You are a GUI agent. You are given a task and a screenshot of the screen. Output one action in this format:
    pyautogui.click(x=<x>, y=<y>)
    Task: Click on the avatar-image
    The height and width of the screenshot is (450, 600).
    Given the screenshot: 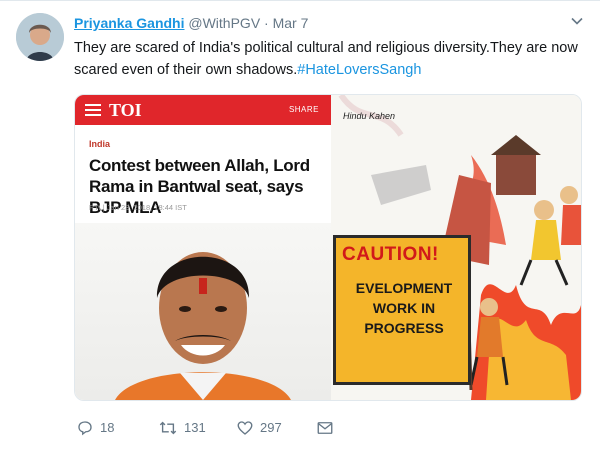 What is the action you would take?
    pyautogui.click(x=40, y=37)
    